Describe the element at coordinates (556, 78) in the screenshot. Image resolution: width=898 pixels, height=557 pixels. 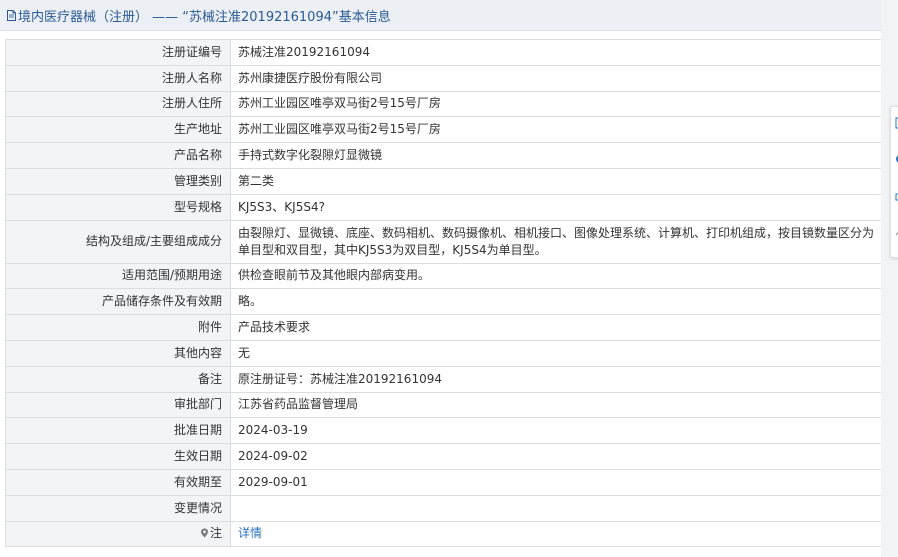
I see `row-value: 苏州康捷医疗股份有限公司` at that location.